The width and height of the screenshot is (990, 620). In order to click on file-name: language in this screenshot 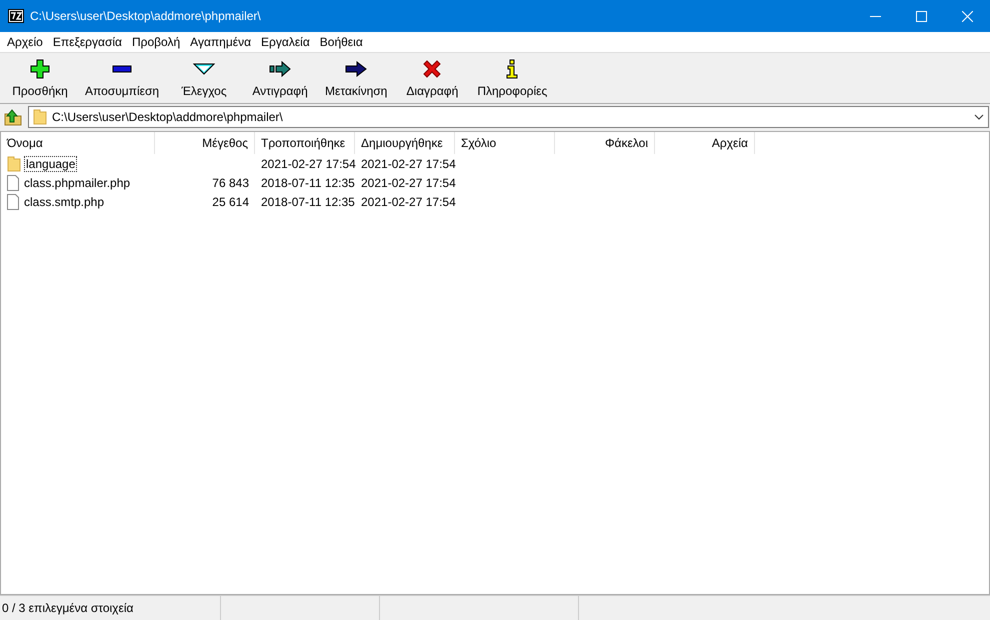, I will do `click(51, 164)`.